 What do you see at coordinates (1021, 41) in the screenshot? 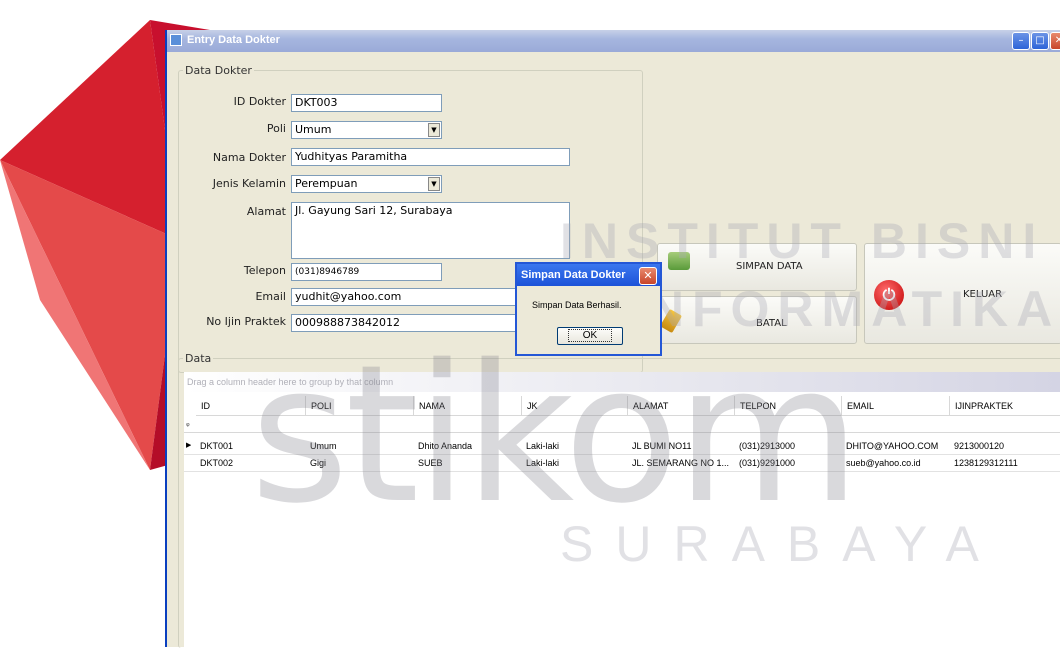
I see `minimize-icon: –` at bounding box center [1021, 41].